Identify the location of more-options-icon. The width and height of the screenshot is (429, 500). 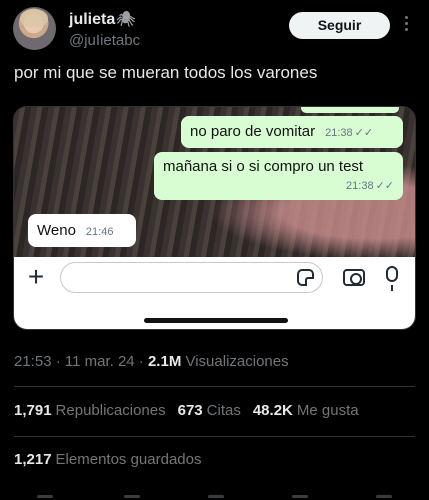
(406, 25).